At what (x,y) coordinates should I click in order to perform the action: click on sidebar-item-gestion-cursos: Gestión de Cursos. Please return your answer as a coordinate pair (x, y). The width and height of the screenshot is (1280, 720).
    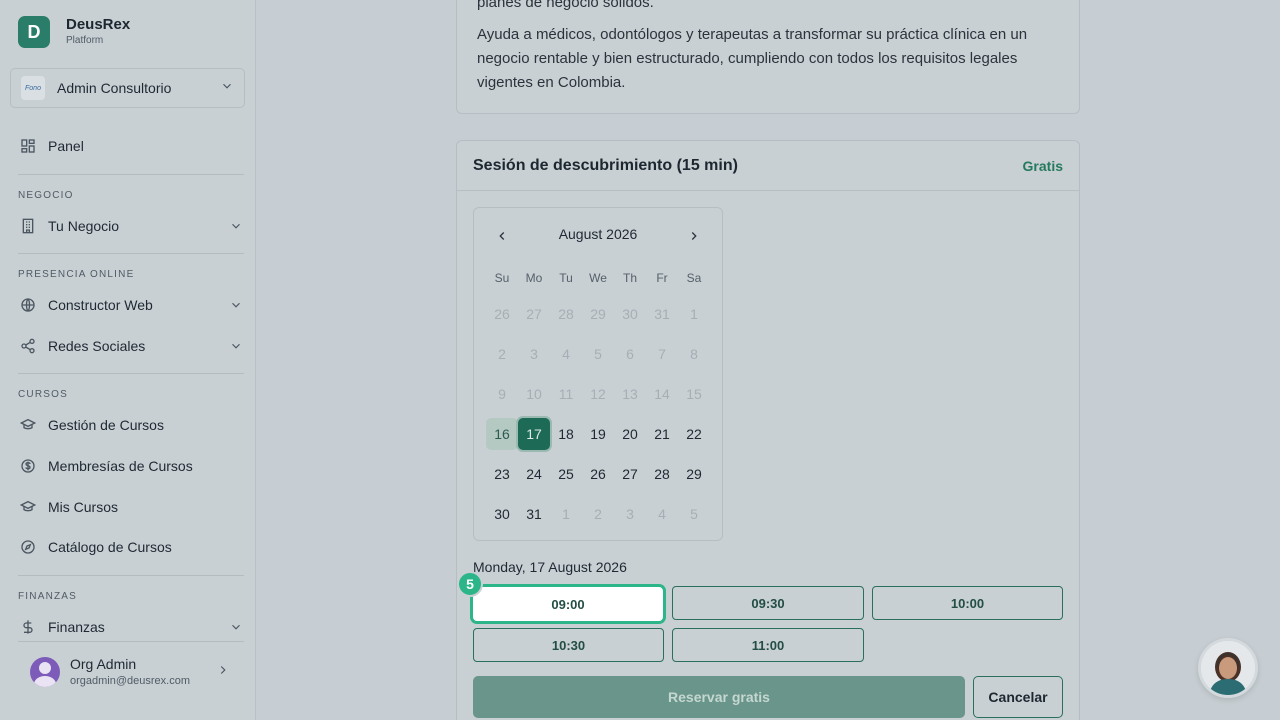
    Looking at the image, I should click on (131, 425).